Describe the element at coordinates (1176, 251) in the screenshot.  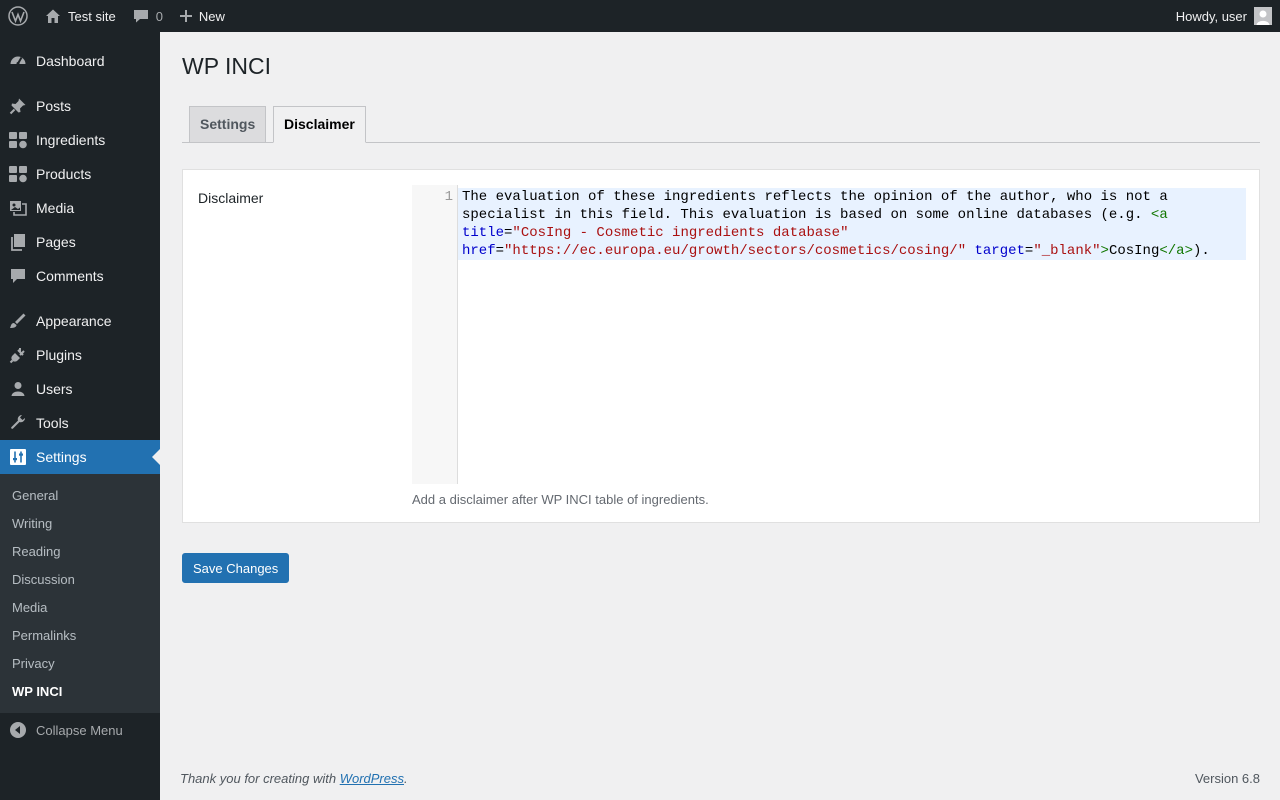
I see `code-tag-close: </a>` at that location.